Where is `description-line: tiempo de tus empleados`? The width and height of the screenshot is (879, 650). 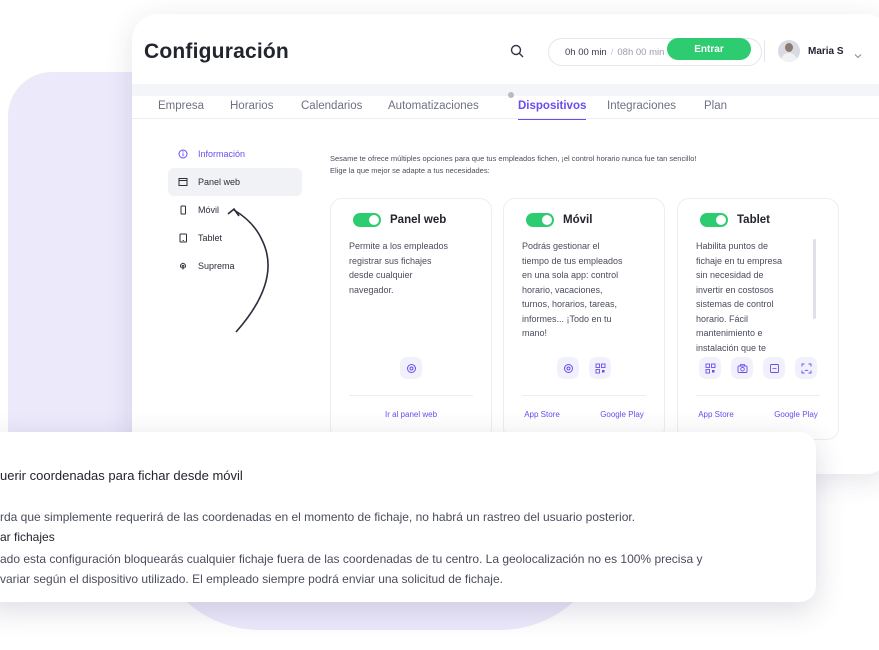 description-line: tiempo de tus empleados is located at coordinates (572, 260).